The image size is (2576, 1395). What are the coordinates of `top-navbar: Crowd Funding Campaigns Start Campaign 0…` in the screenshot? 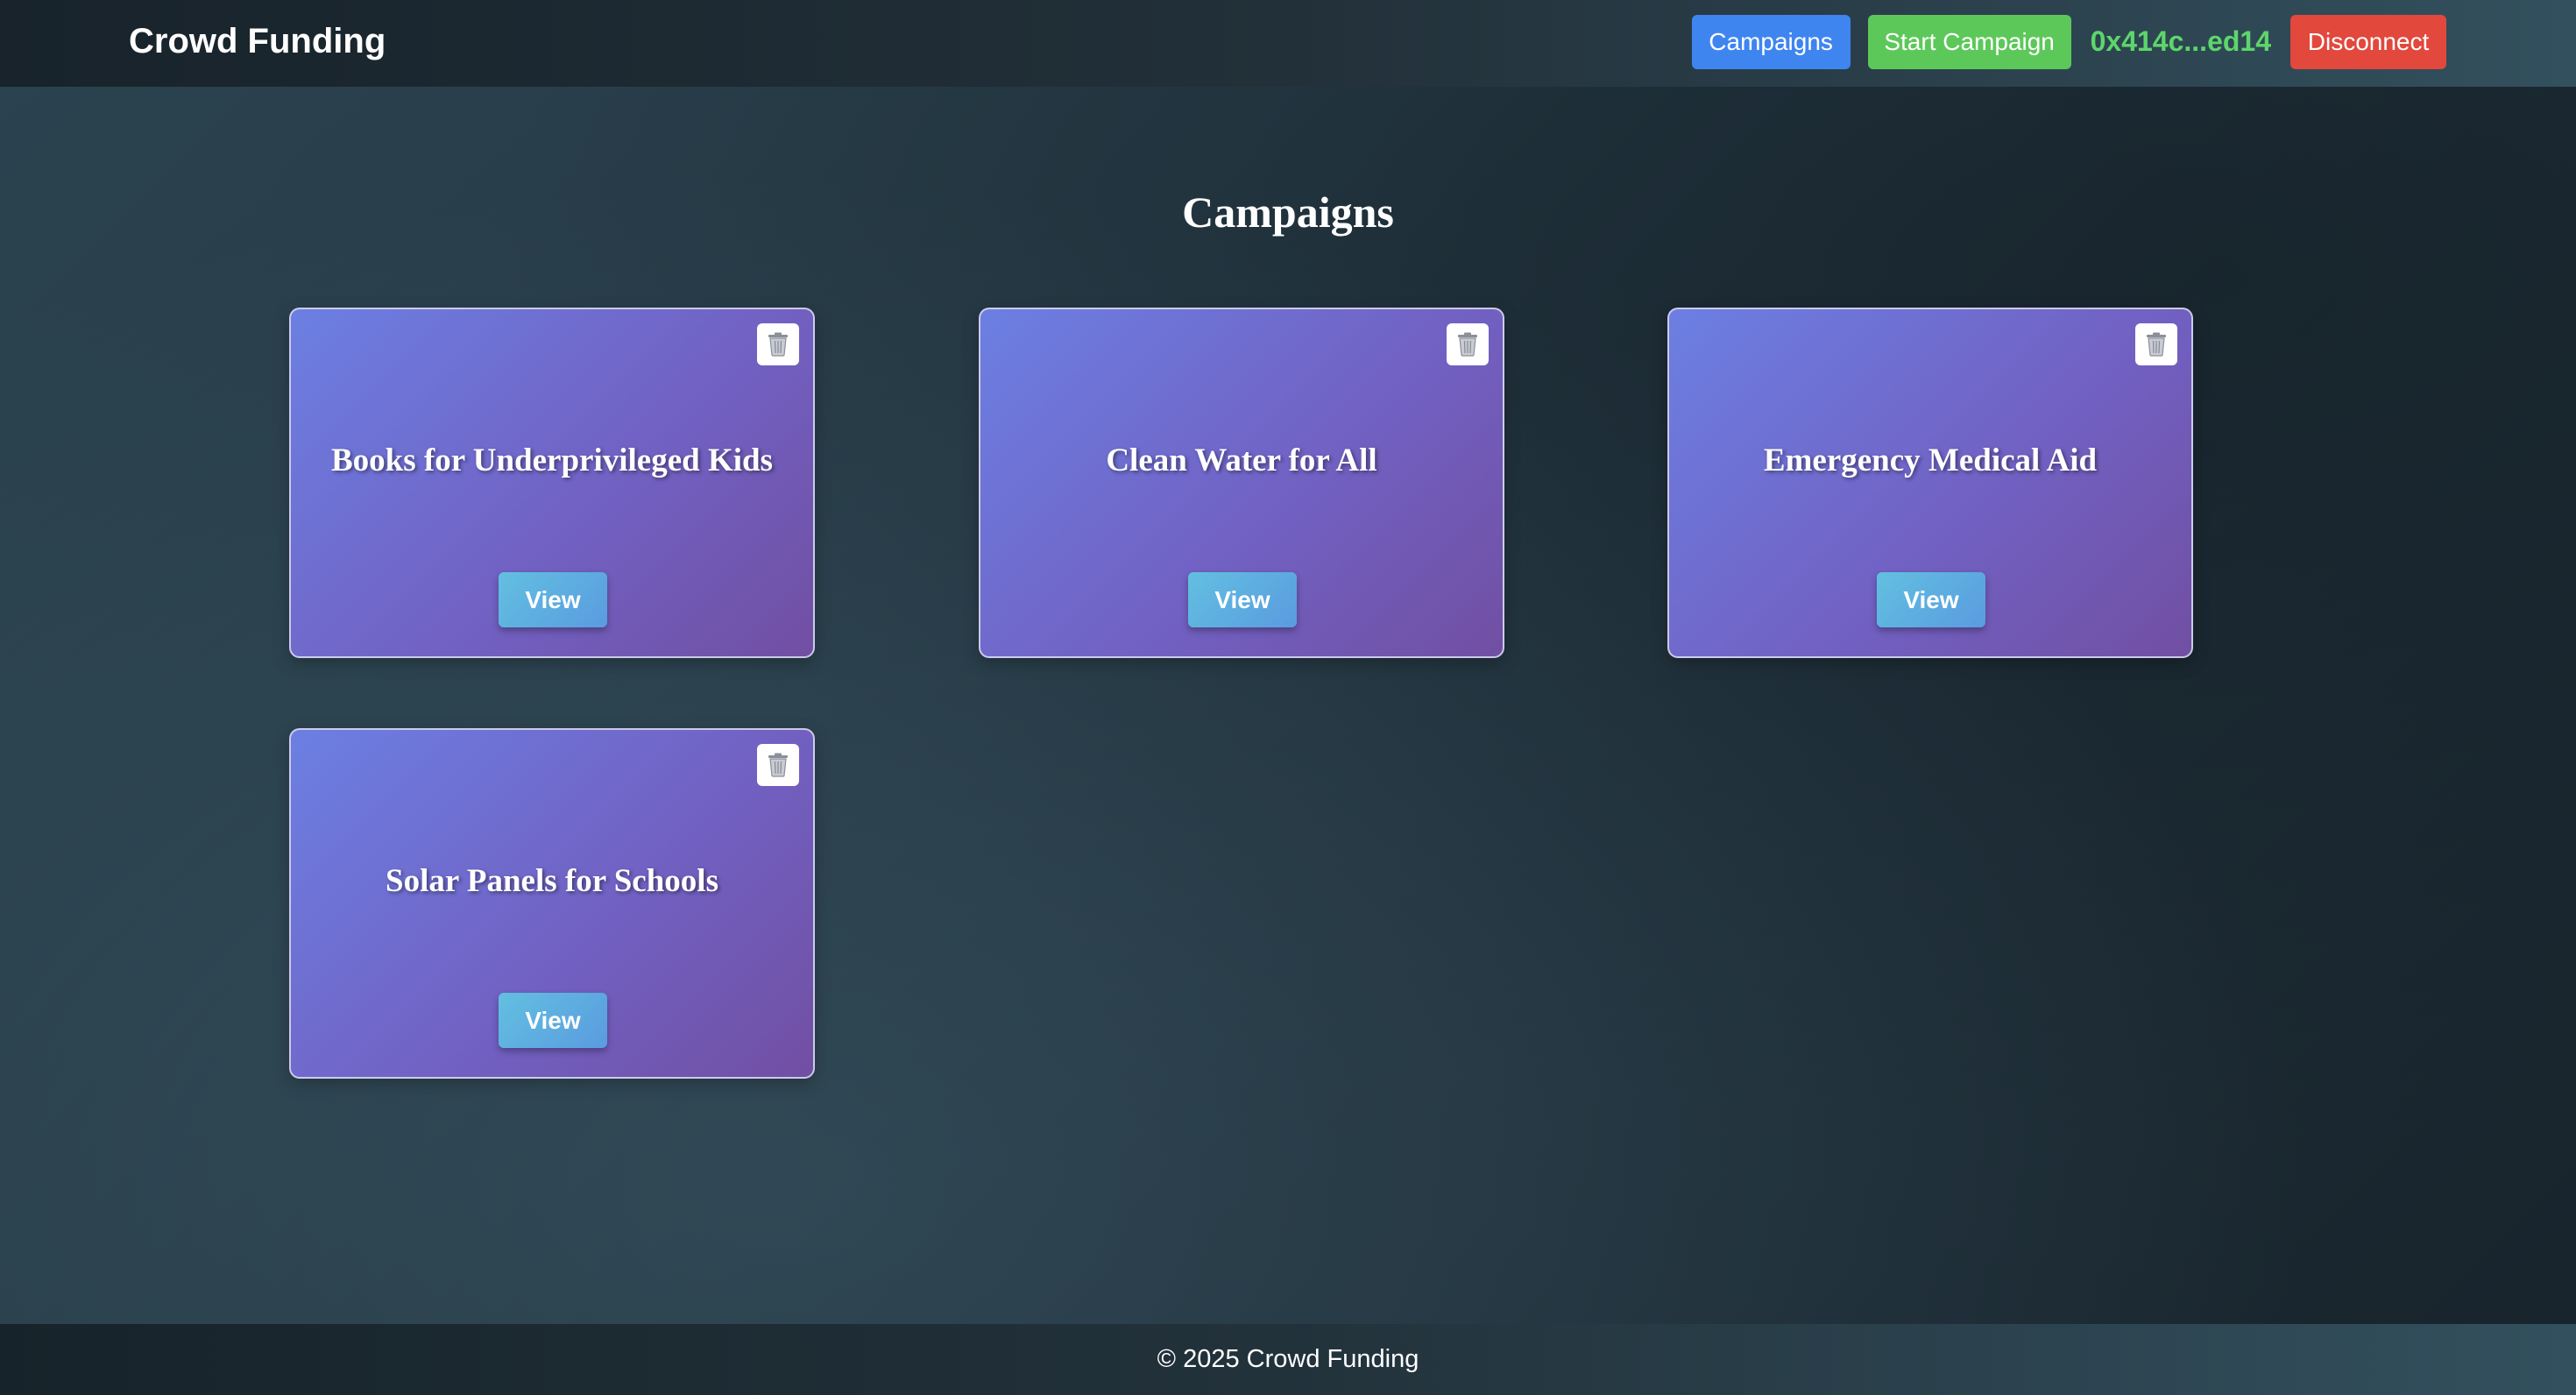 It's located at (1288, 43).